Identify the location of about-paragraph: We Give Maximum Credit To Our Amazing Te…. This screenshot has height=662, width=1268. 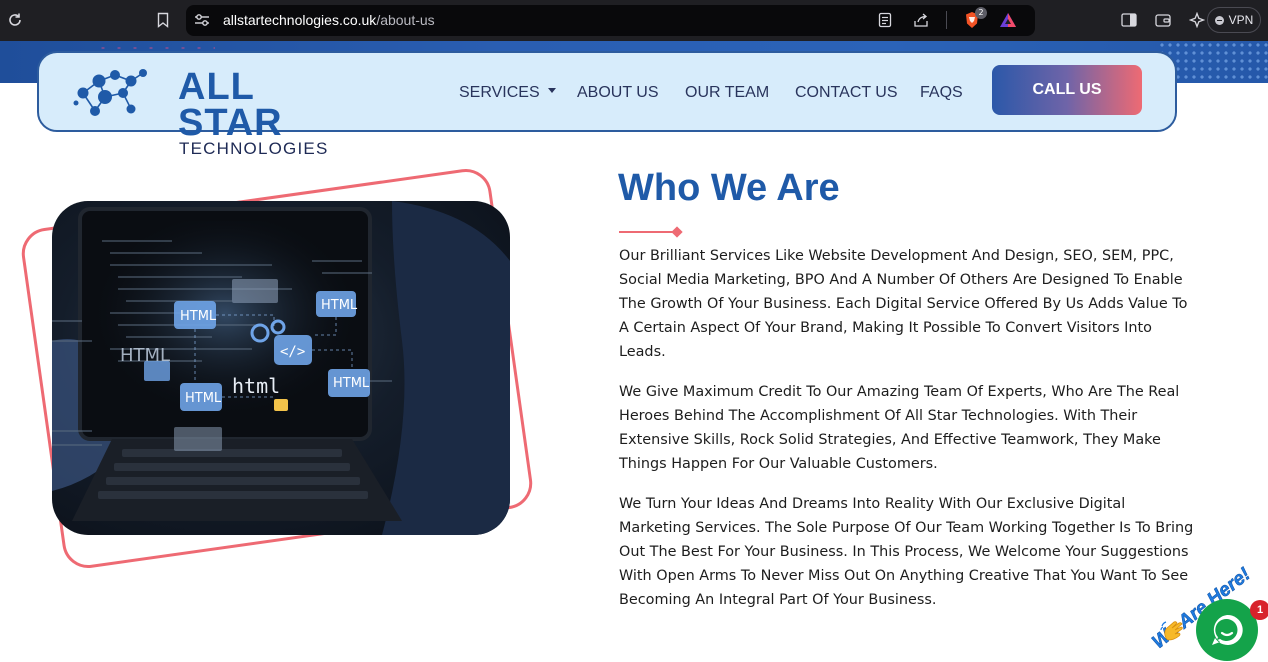
(899, 428).